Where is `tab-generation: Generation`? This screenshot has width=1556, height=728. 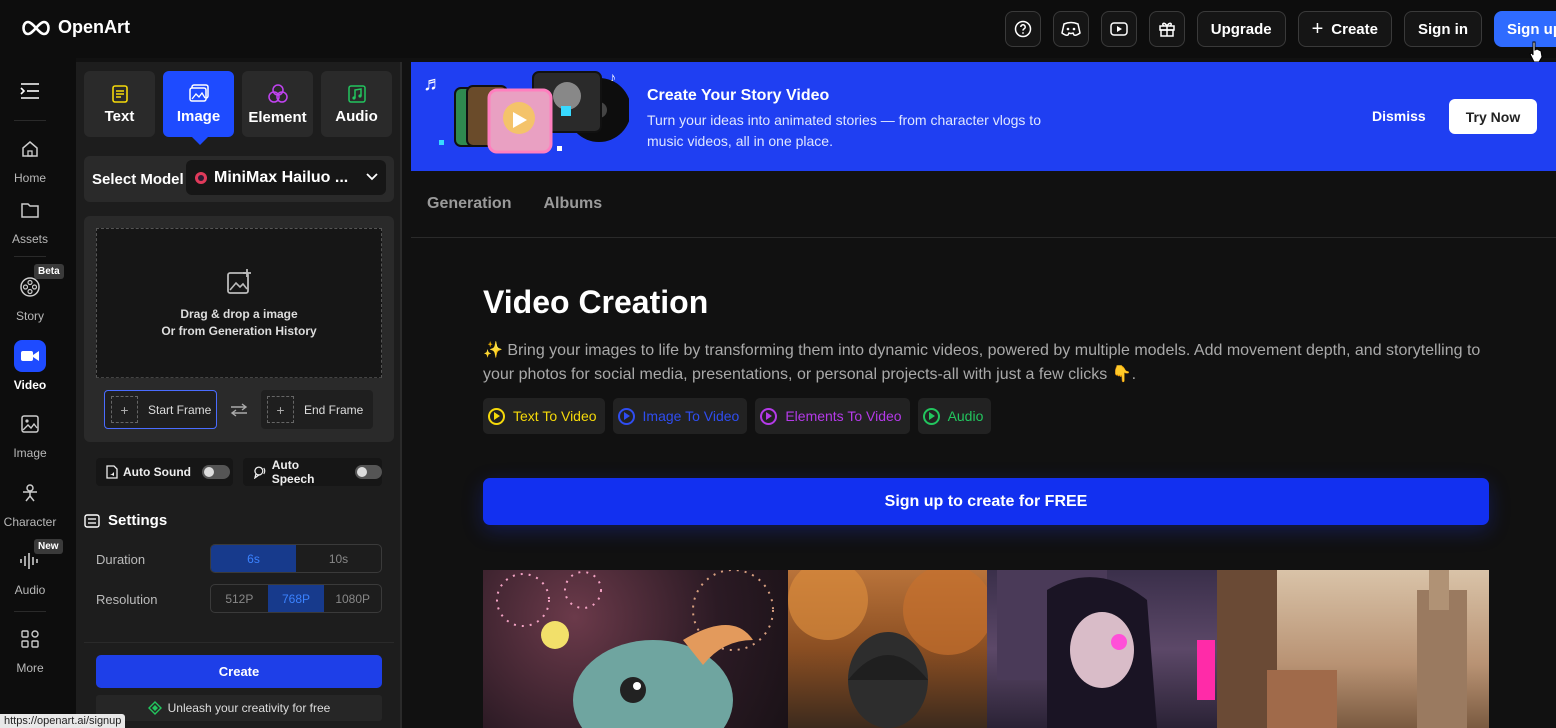
tab-generation: Generation is located at coordinates (469, 204).